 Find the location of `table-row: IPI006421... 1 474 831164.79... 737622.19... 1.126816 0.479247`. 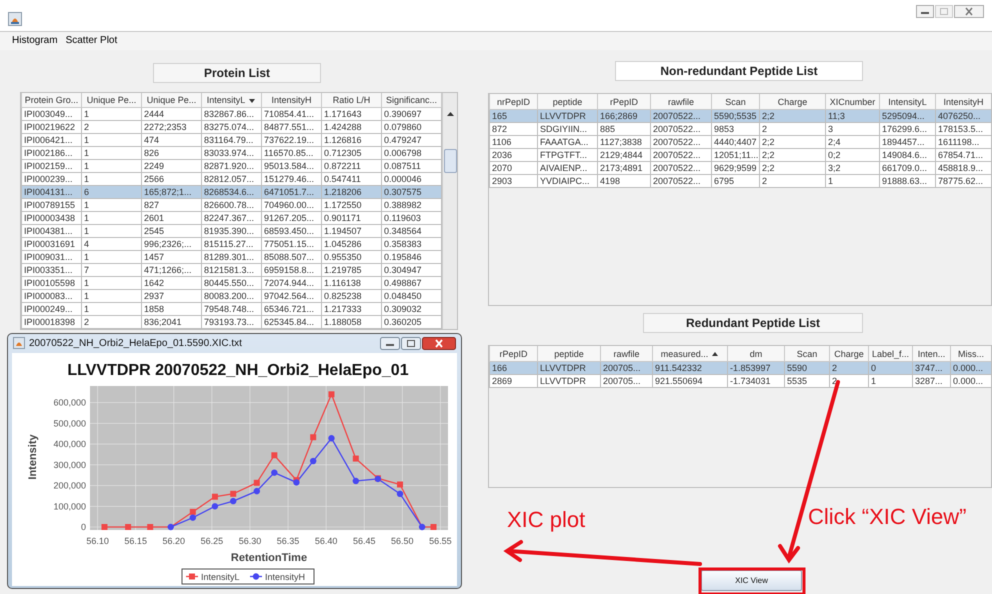

table-row: IPI006421... 1 474 831164.79... 737622.19... 1.126816 0.479247 is located at coordinates (232, 140).